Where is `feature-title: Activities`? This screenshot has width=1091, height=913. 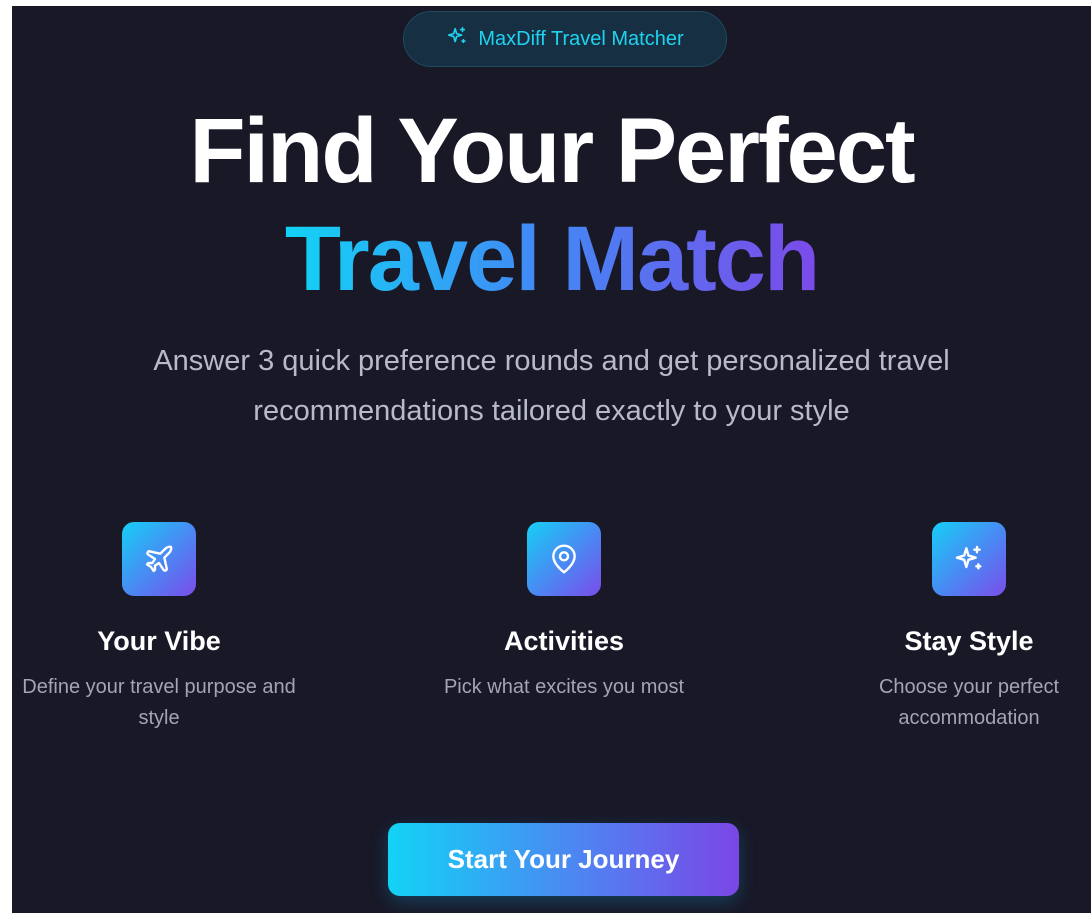
feature-title: Activities is located at coordinates (564, 641).